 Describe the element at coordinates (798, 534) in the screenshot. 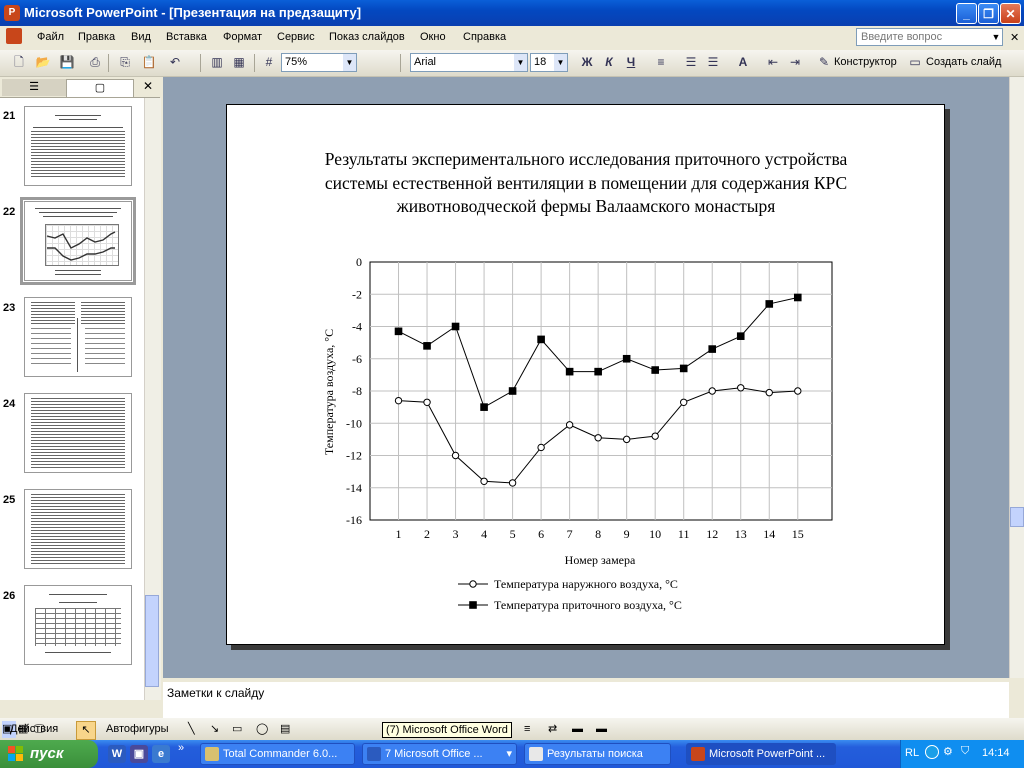

I see `x-tick-label: 15` at that location.